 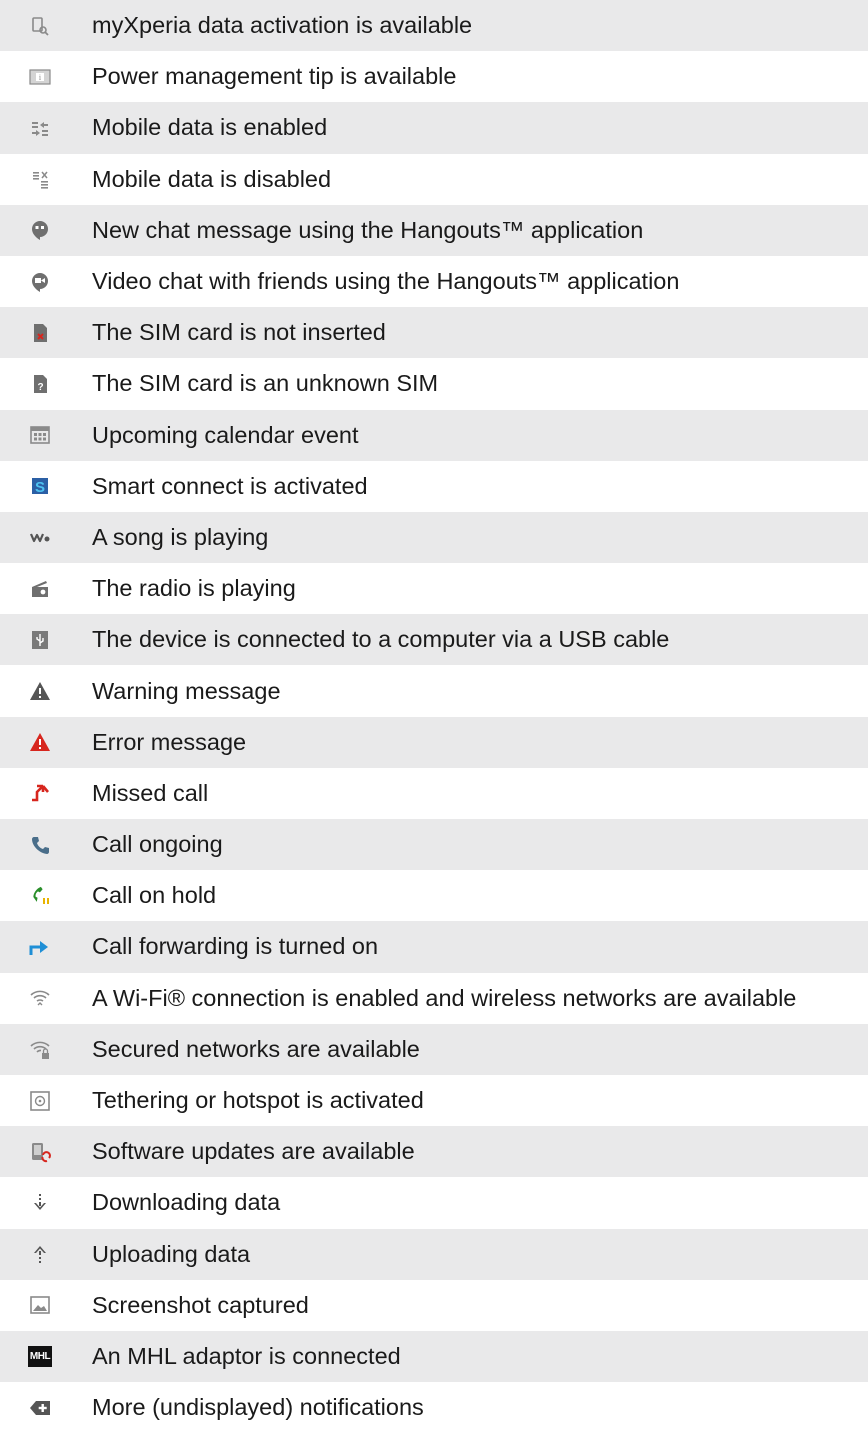 I want to click on row-description: Warning message, so click(x=186, y=690).